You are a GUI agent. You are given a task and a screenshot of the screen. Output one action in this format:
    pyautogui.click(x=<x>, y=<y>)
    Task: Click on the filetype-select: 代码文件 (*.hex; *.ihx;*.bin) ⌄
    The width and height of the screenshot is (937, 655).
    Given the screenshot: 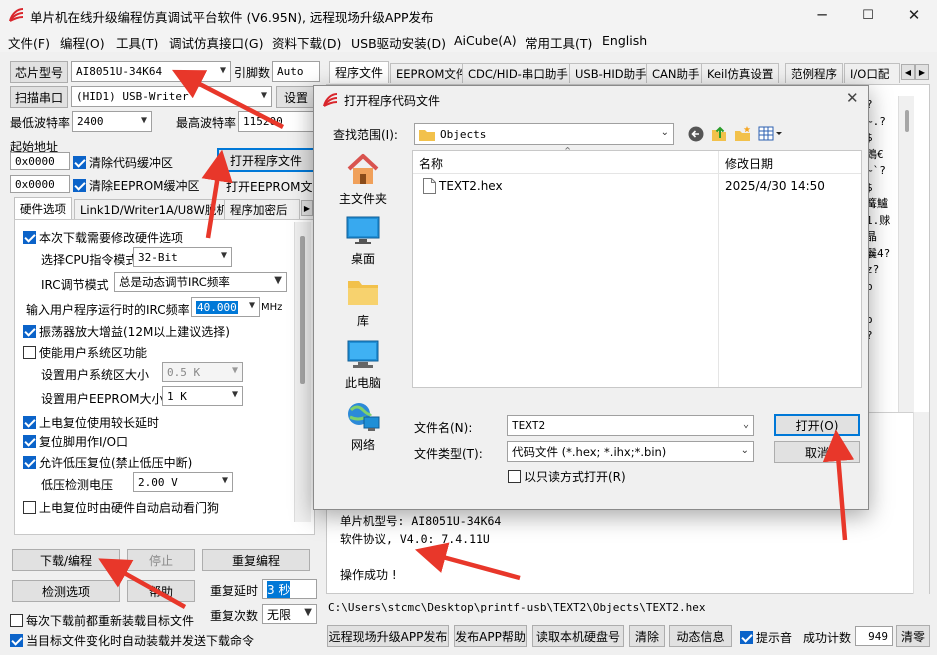 What is the action you would take?
    pyautogui.click(x=630, y=451)
    